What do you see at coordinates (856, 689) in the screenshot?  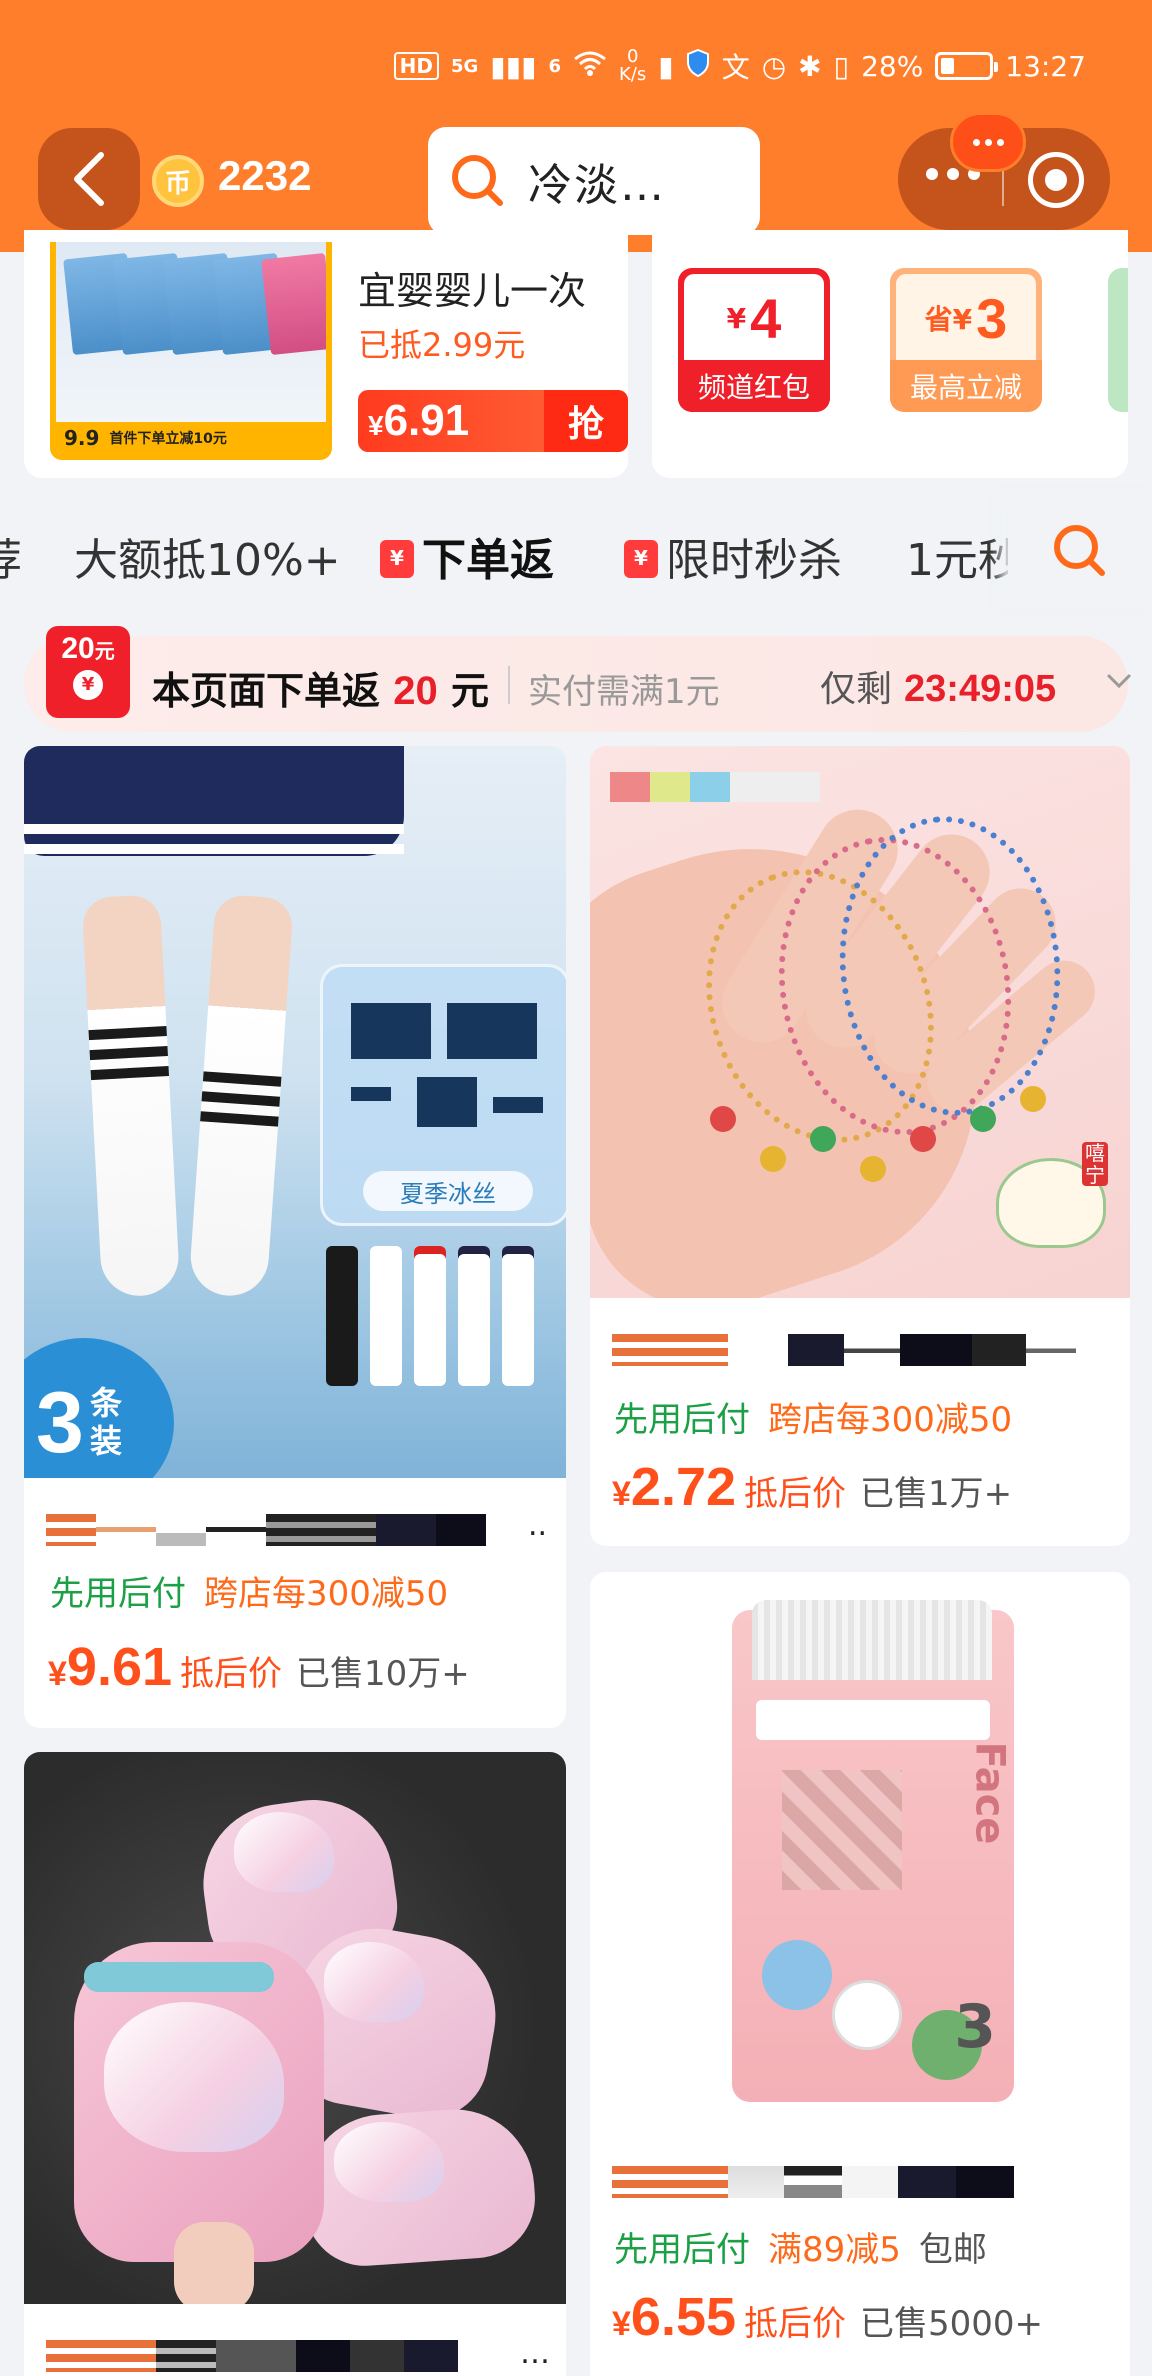 I see `remain-label: 仅剩` at bounding box center [856, 689].